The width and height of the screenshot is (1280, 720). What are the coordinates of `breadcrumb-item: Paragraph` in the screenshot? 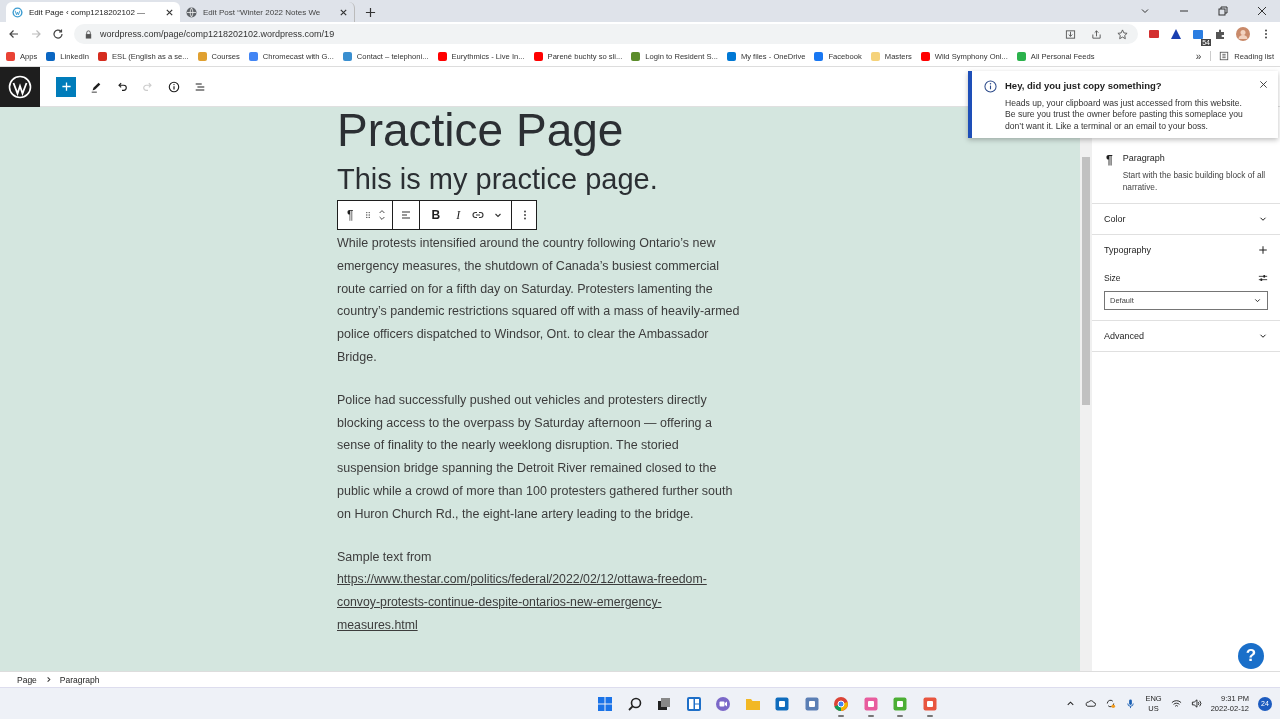 It's located at (79, 679).